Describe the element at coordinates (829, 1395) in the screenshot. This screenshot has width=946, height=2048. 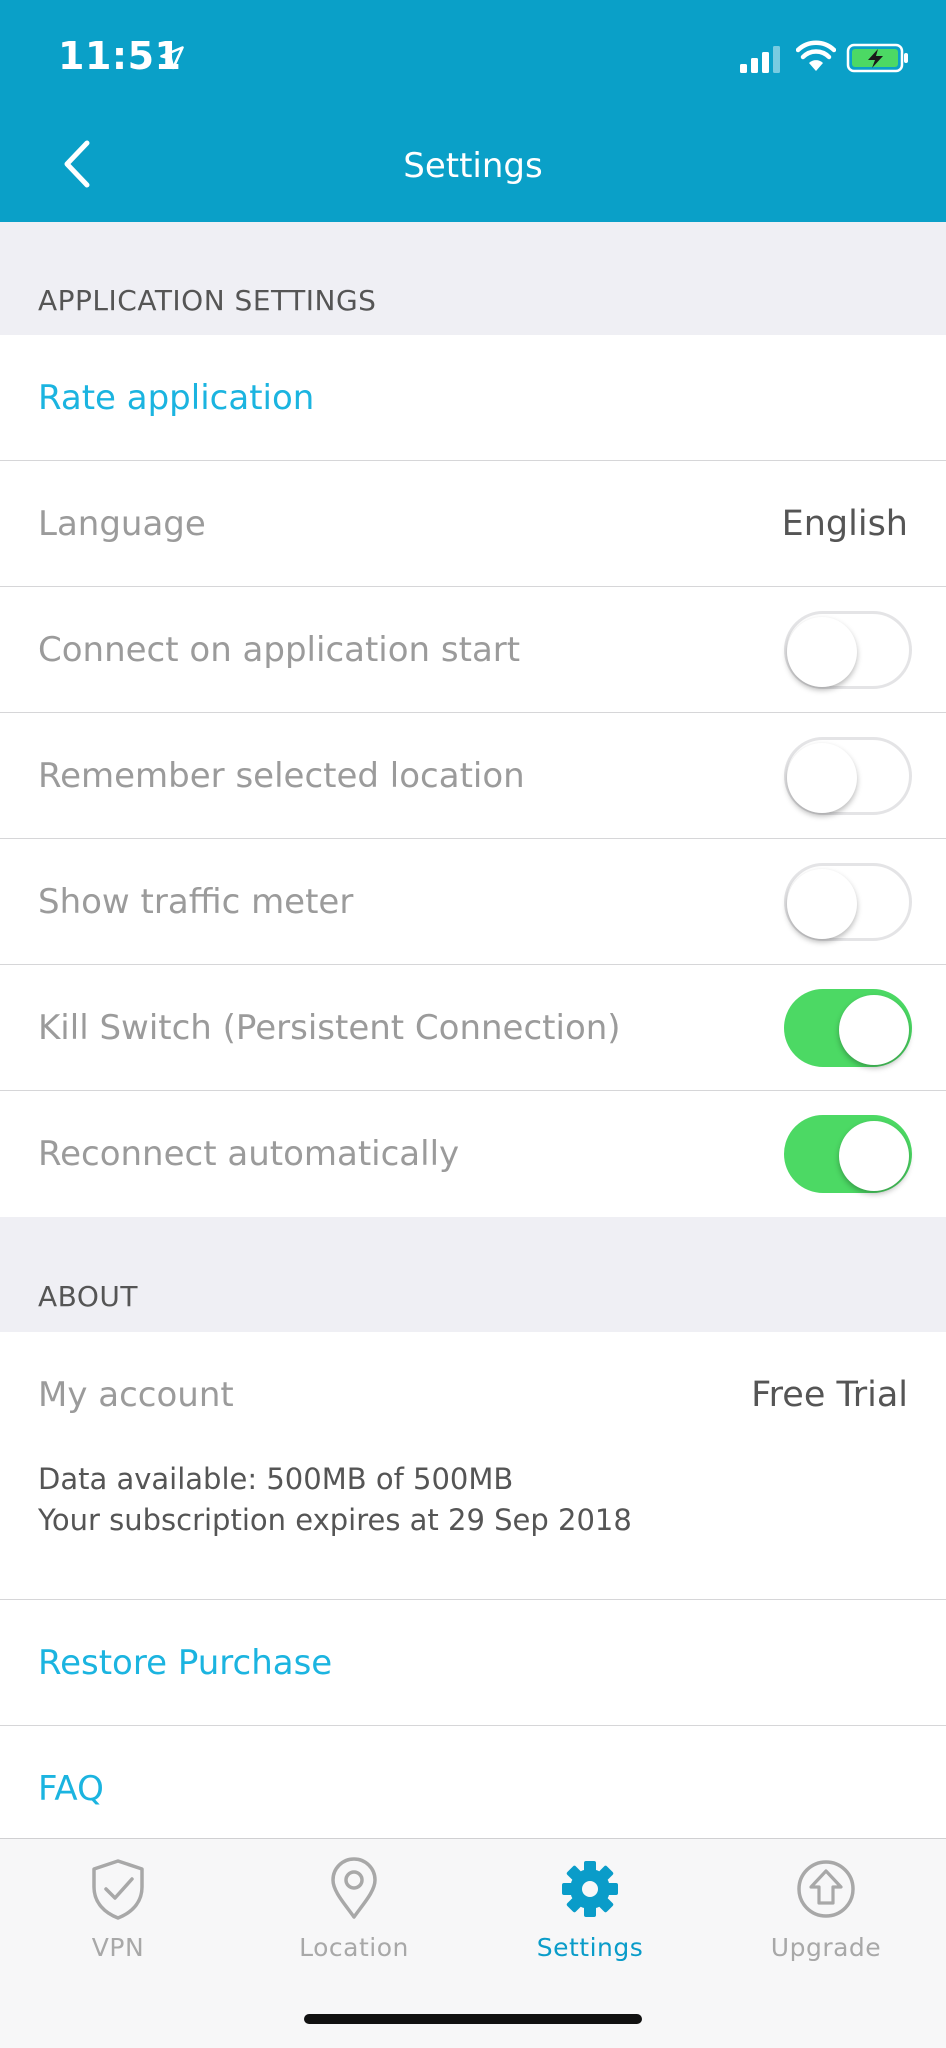
I see `account-plan-value: Free Trial` at that location.